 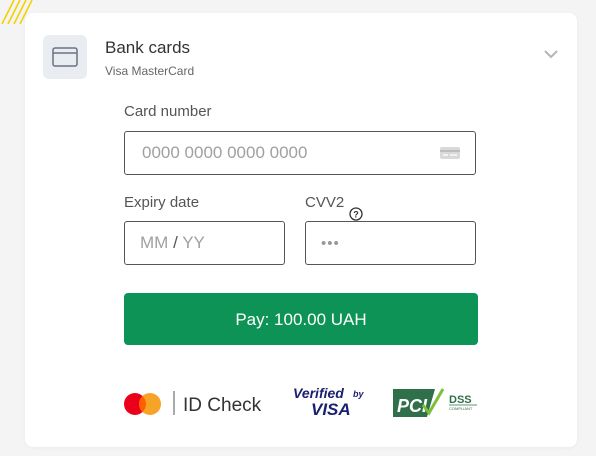 I want to click on dss-text: DSS, so click(x=460, y=400).